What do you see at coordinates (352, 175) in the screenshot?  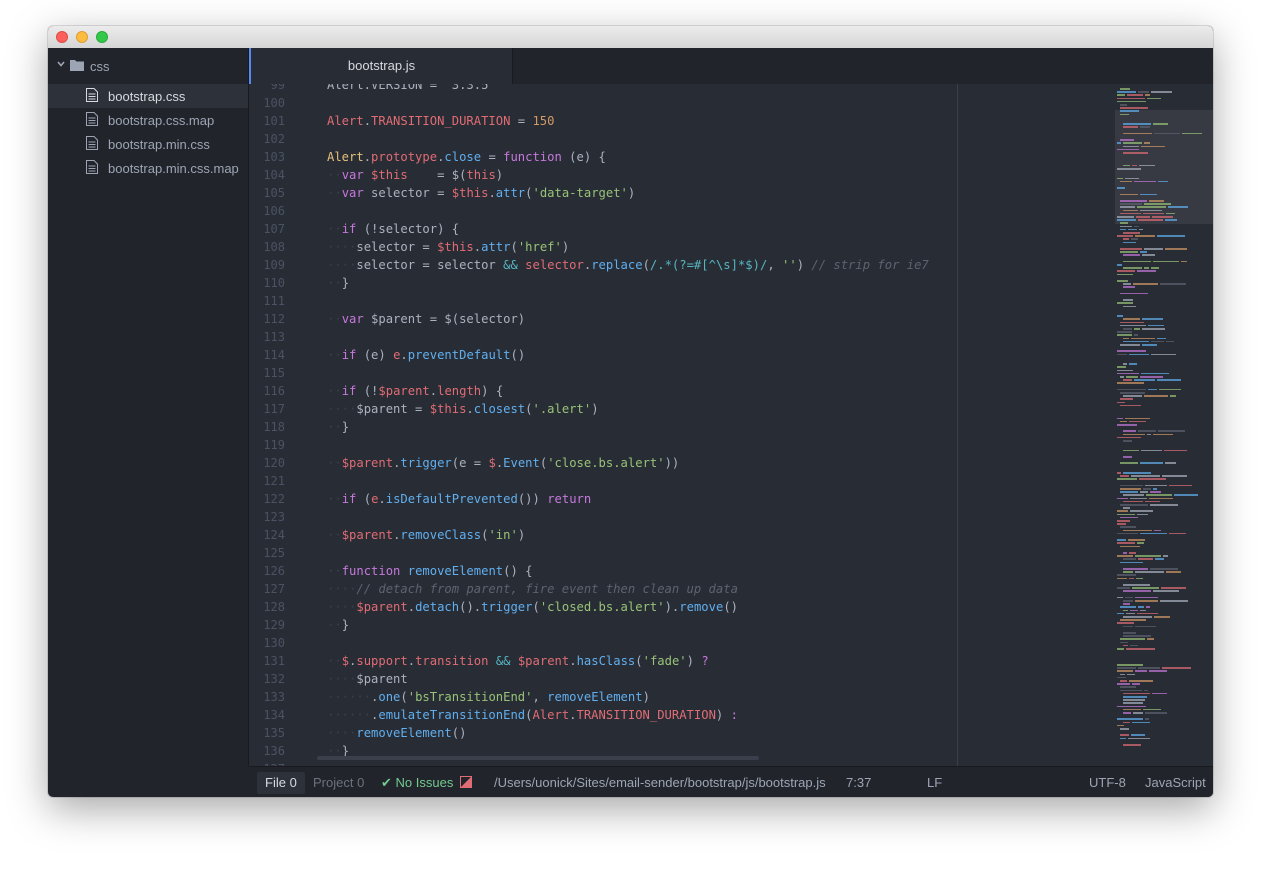 I see `code-token: var` at bounding box center [352, 175].